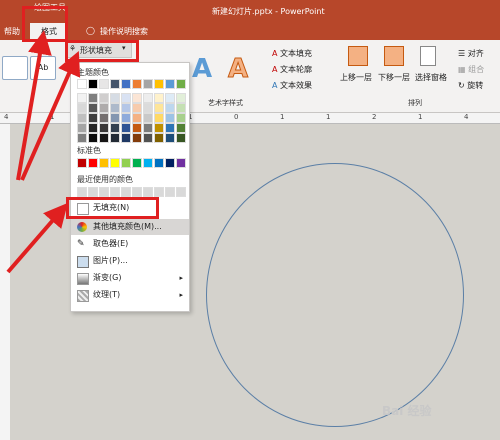  Describe the element at coordinates (43, 152) in the screenshot. I see `annotation-arrows` at that location.